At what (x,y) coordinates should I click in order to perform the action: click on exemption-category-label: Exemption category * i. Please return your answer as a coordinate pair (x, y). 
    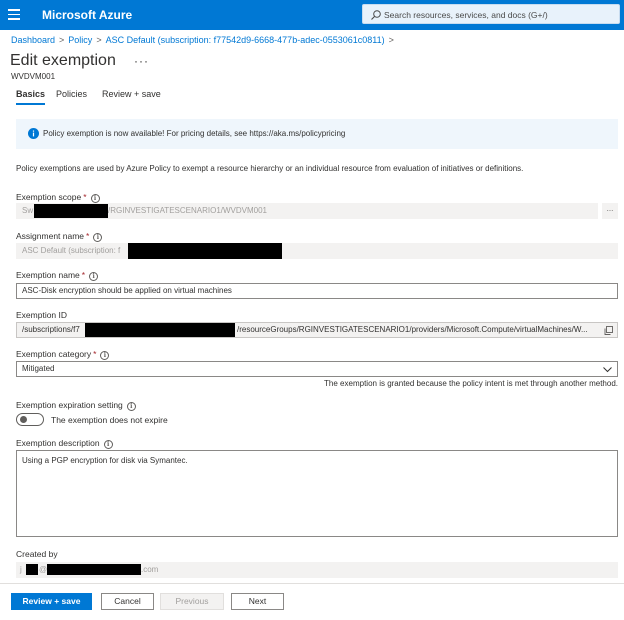
    Looking at the image, I should click on (63, 354).